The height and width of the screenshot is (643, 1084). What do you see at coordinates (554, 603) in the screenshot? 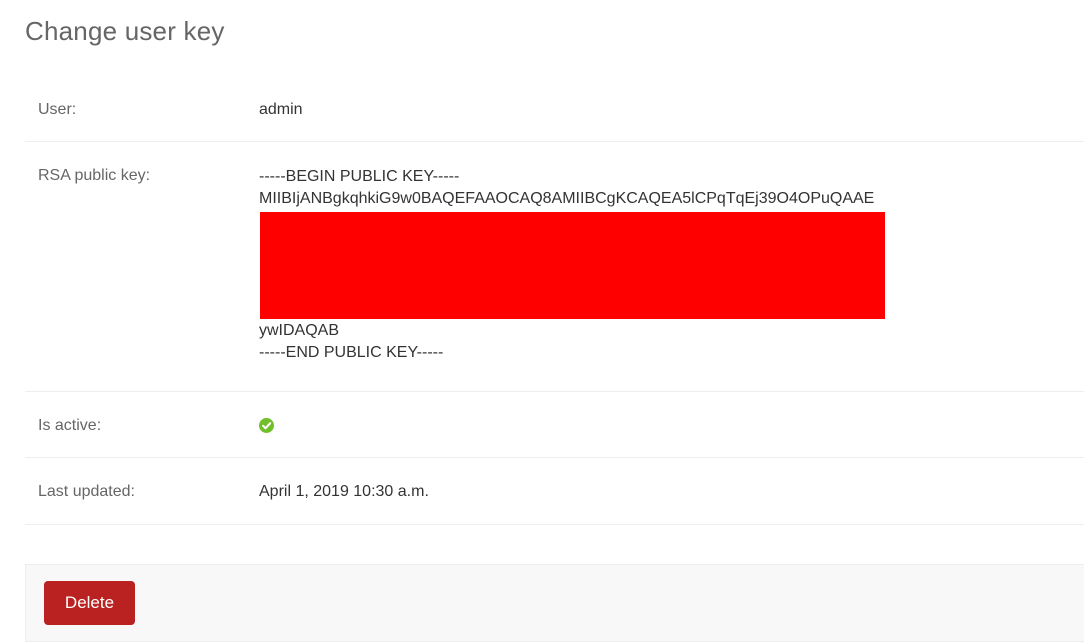
I see `submit-row: Delete` at bounding box center [554, 603].